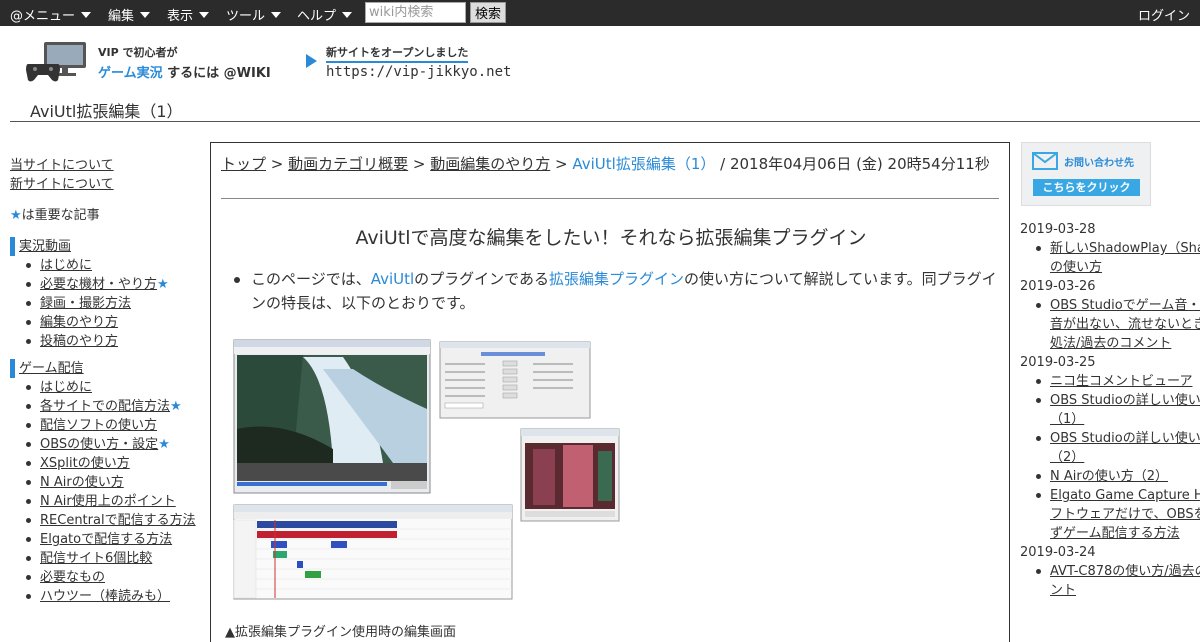  I want to click on menu-dropdown: @メニュー, so click(51, 14).